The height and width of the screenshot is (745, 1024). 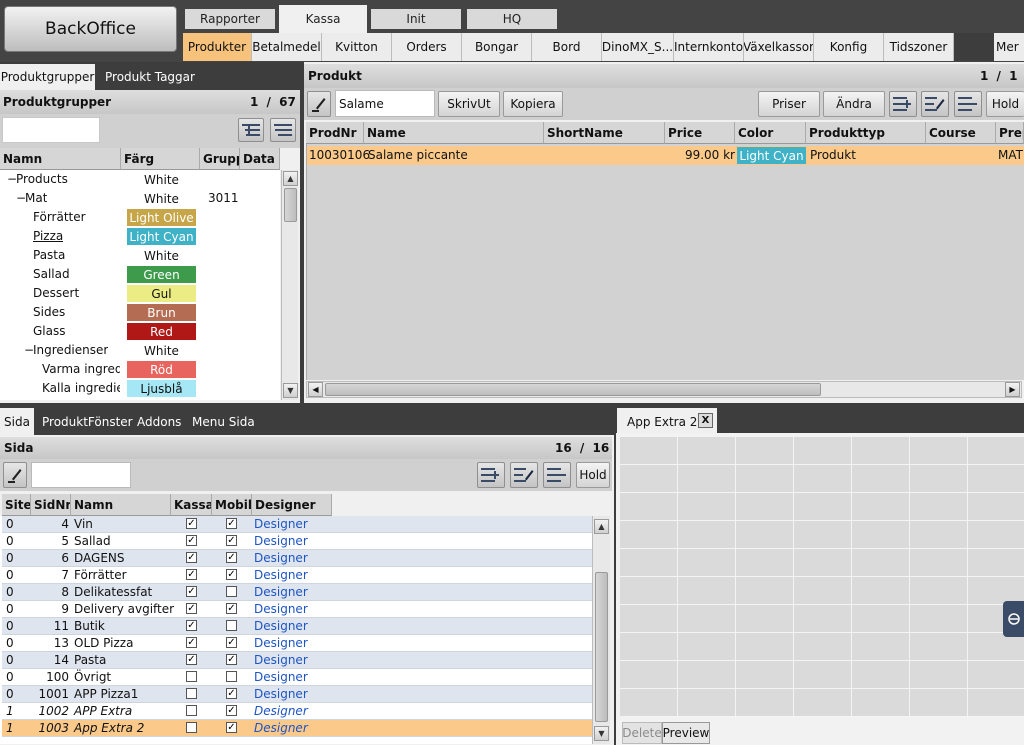 What do you see at coordinates (90, 29) in the screenshot?
I see `backoffice-button: BackOffice` at bounding box center [90, 29].